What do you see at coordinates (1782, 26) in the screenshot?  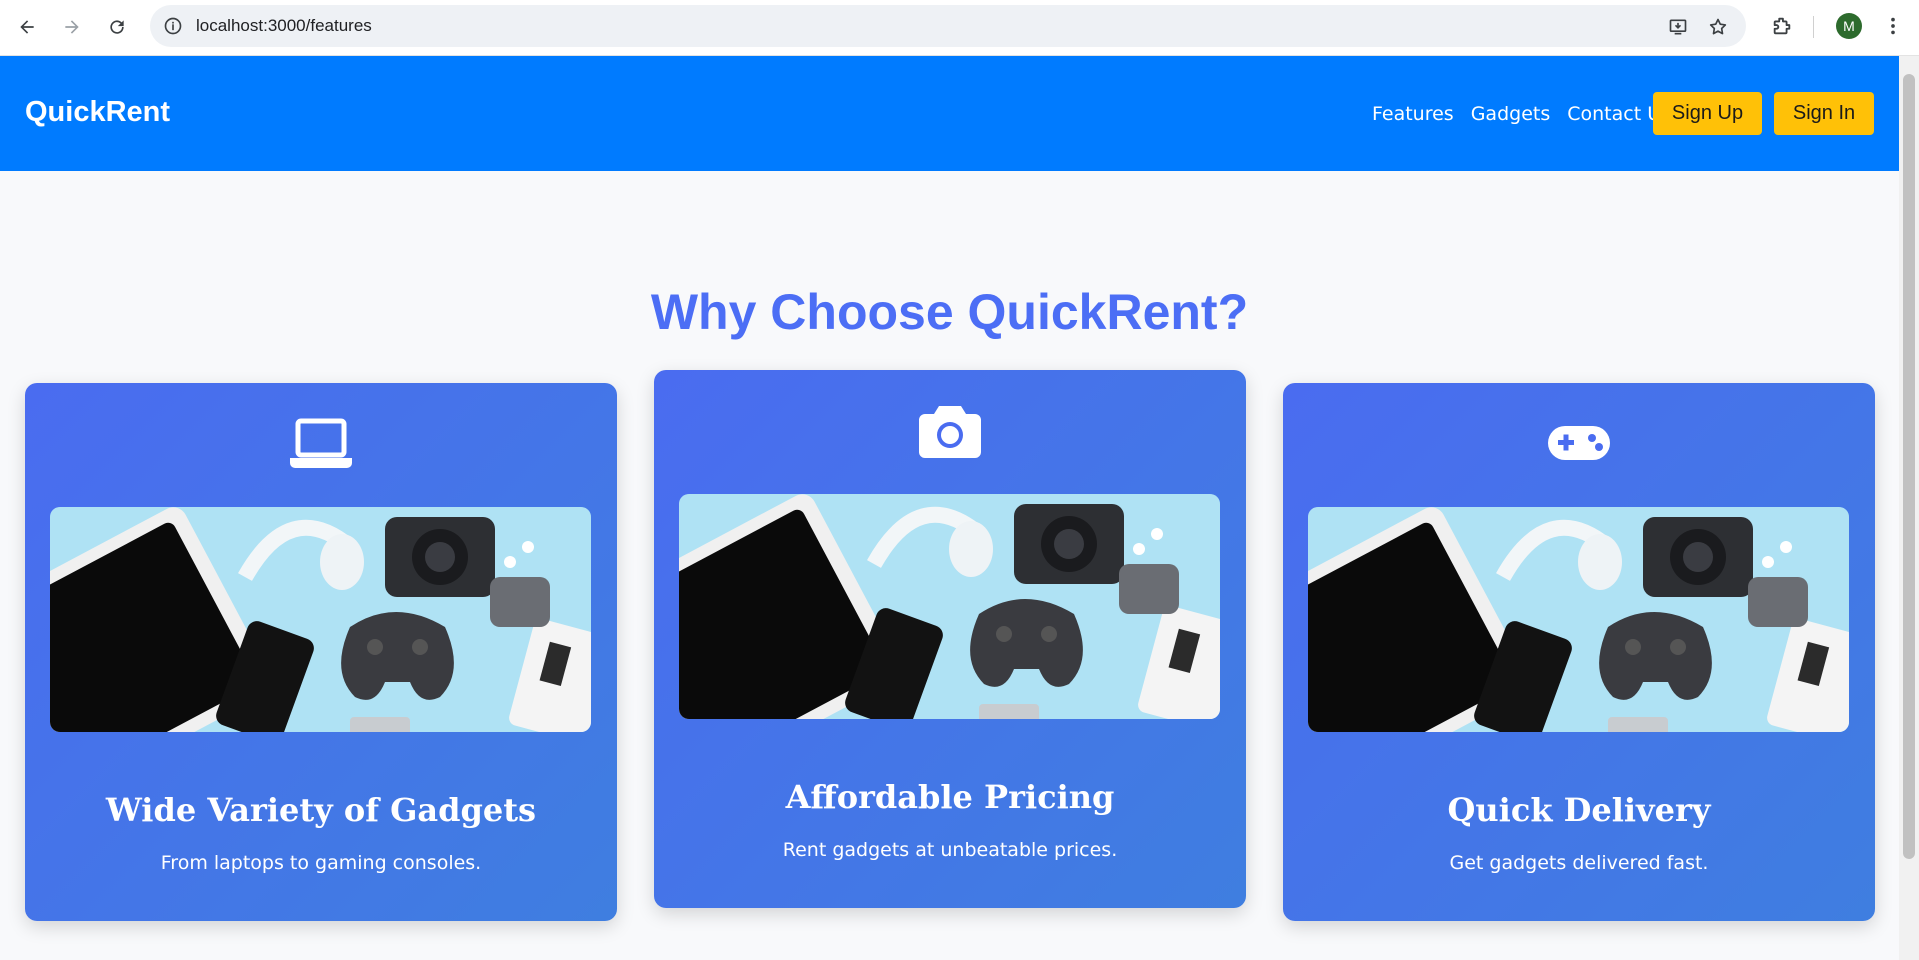 I see `extensions-icon` at bounding box center [1782, 26].